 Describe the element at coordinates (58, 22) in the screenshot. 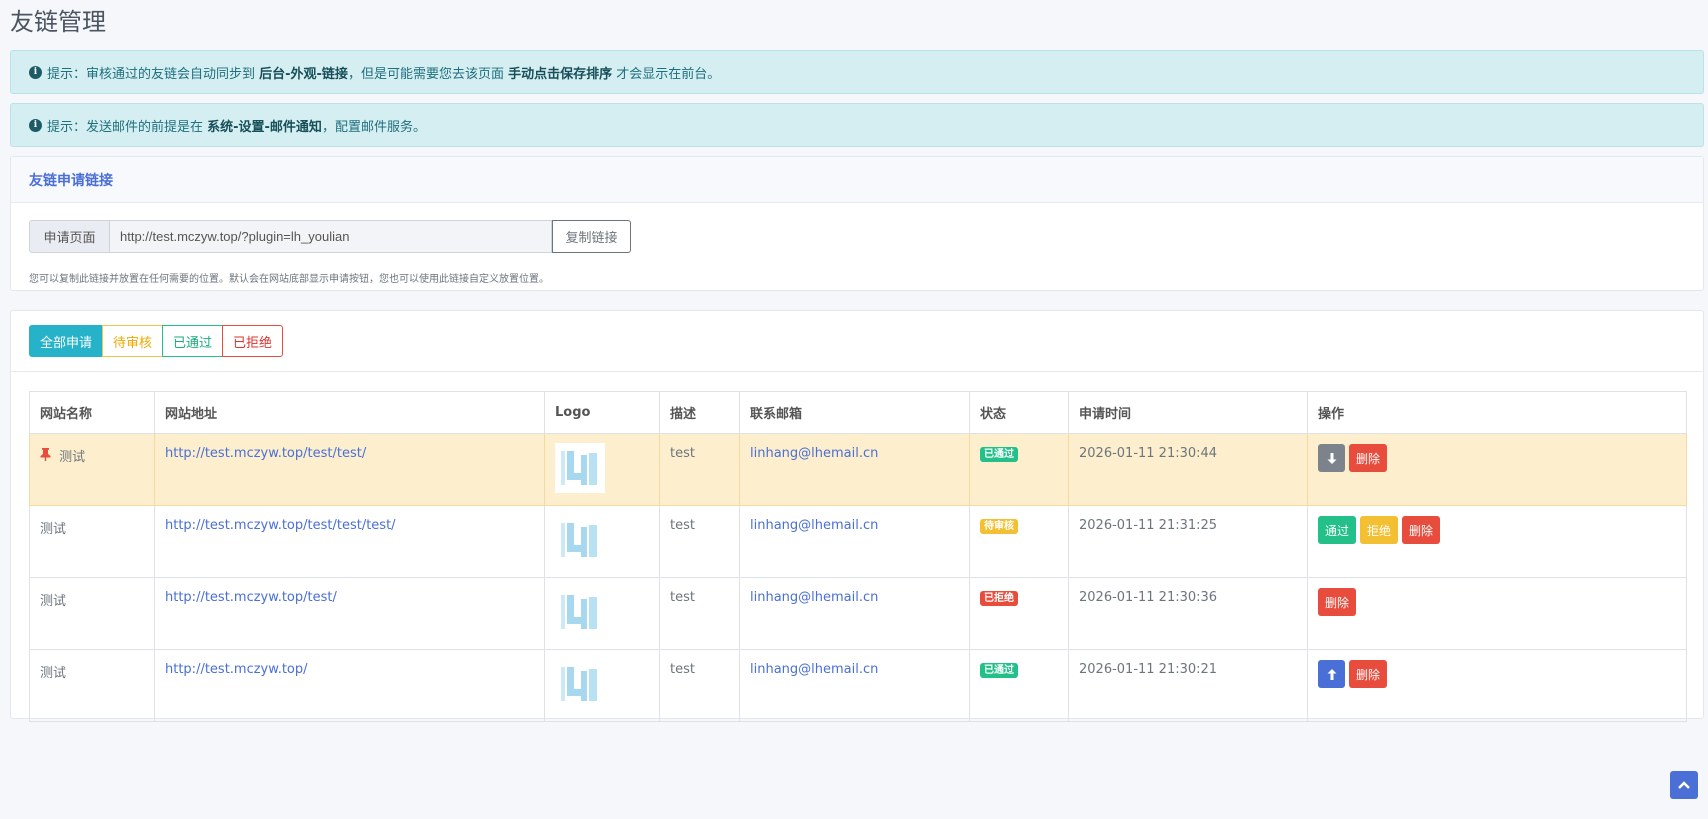

I see `page-title: 友链管理` at that location.